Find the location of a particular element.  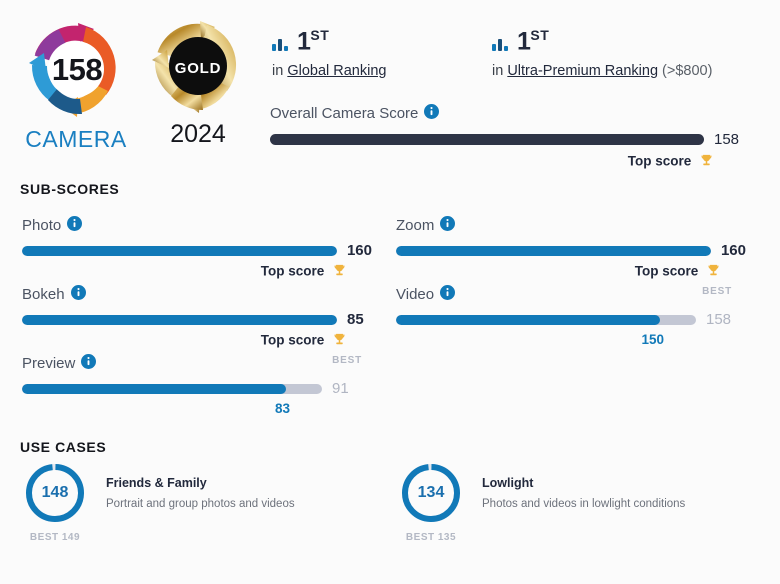

award-label: GOLD is located at coordinates (198, 68).